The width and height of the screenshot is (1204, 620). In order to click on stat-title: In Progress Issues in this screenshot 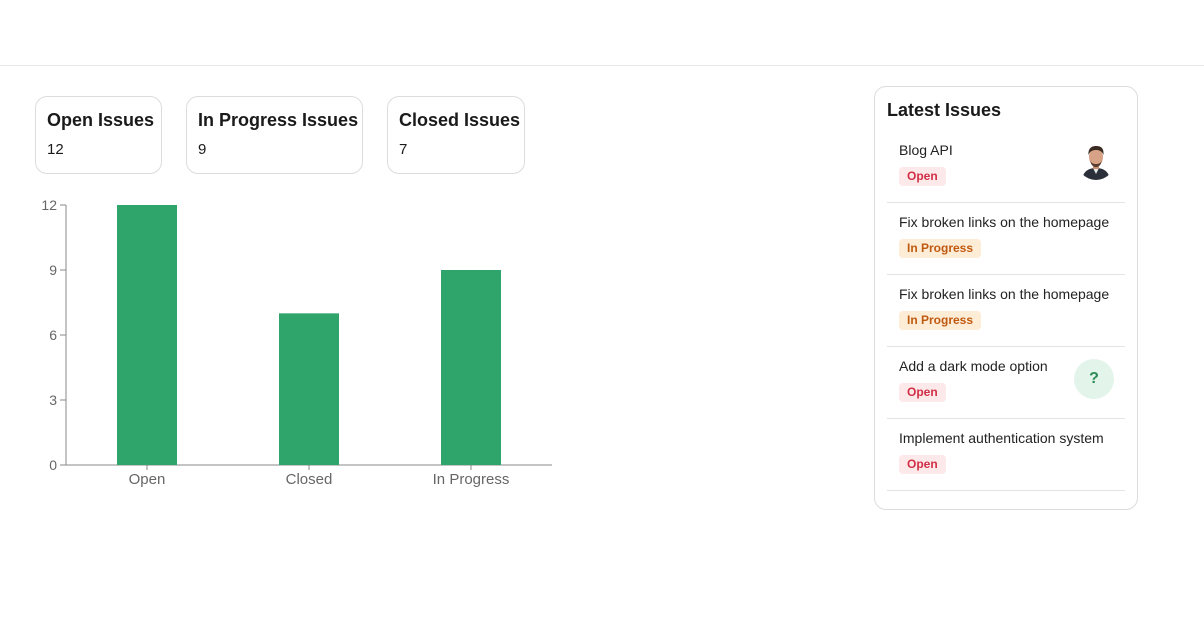, I will do `click(278, 120)`.